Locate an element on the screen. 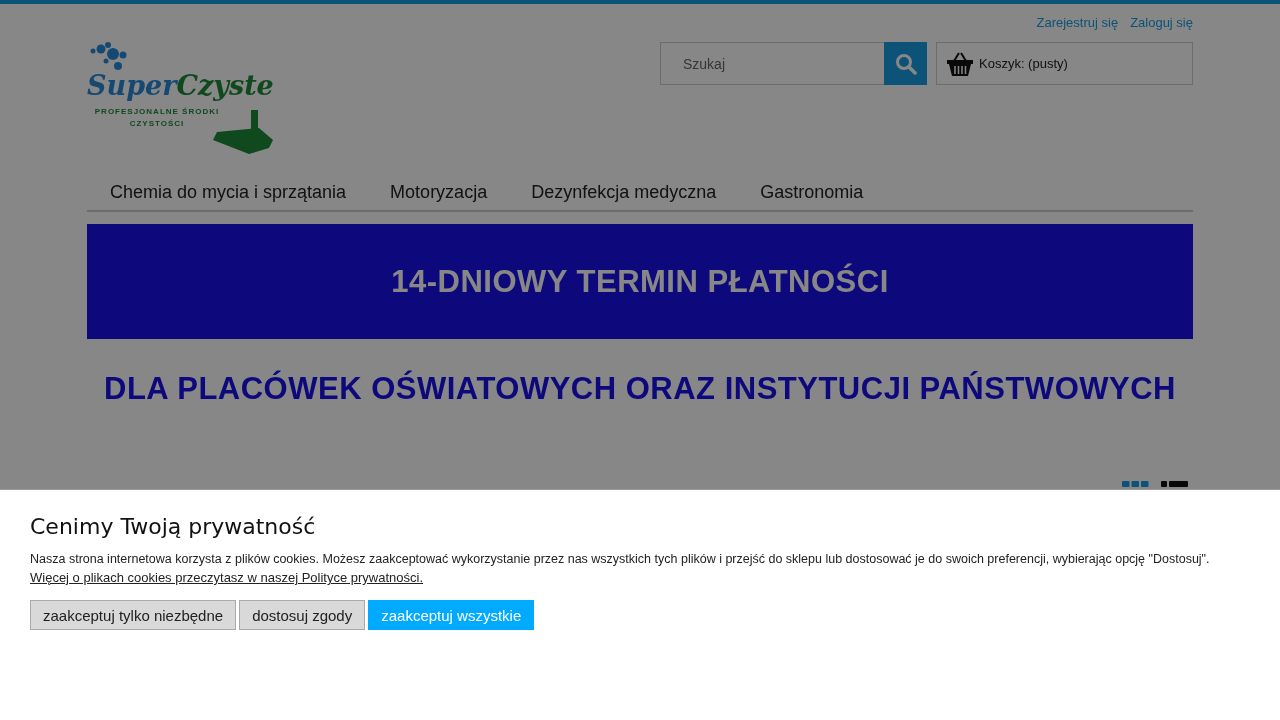 The width and height of the screenshot is (1280, 720). search-button is located at coordinates (905, 63).